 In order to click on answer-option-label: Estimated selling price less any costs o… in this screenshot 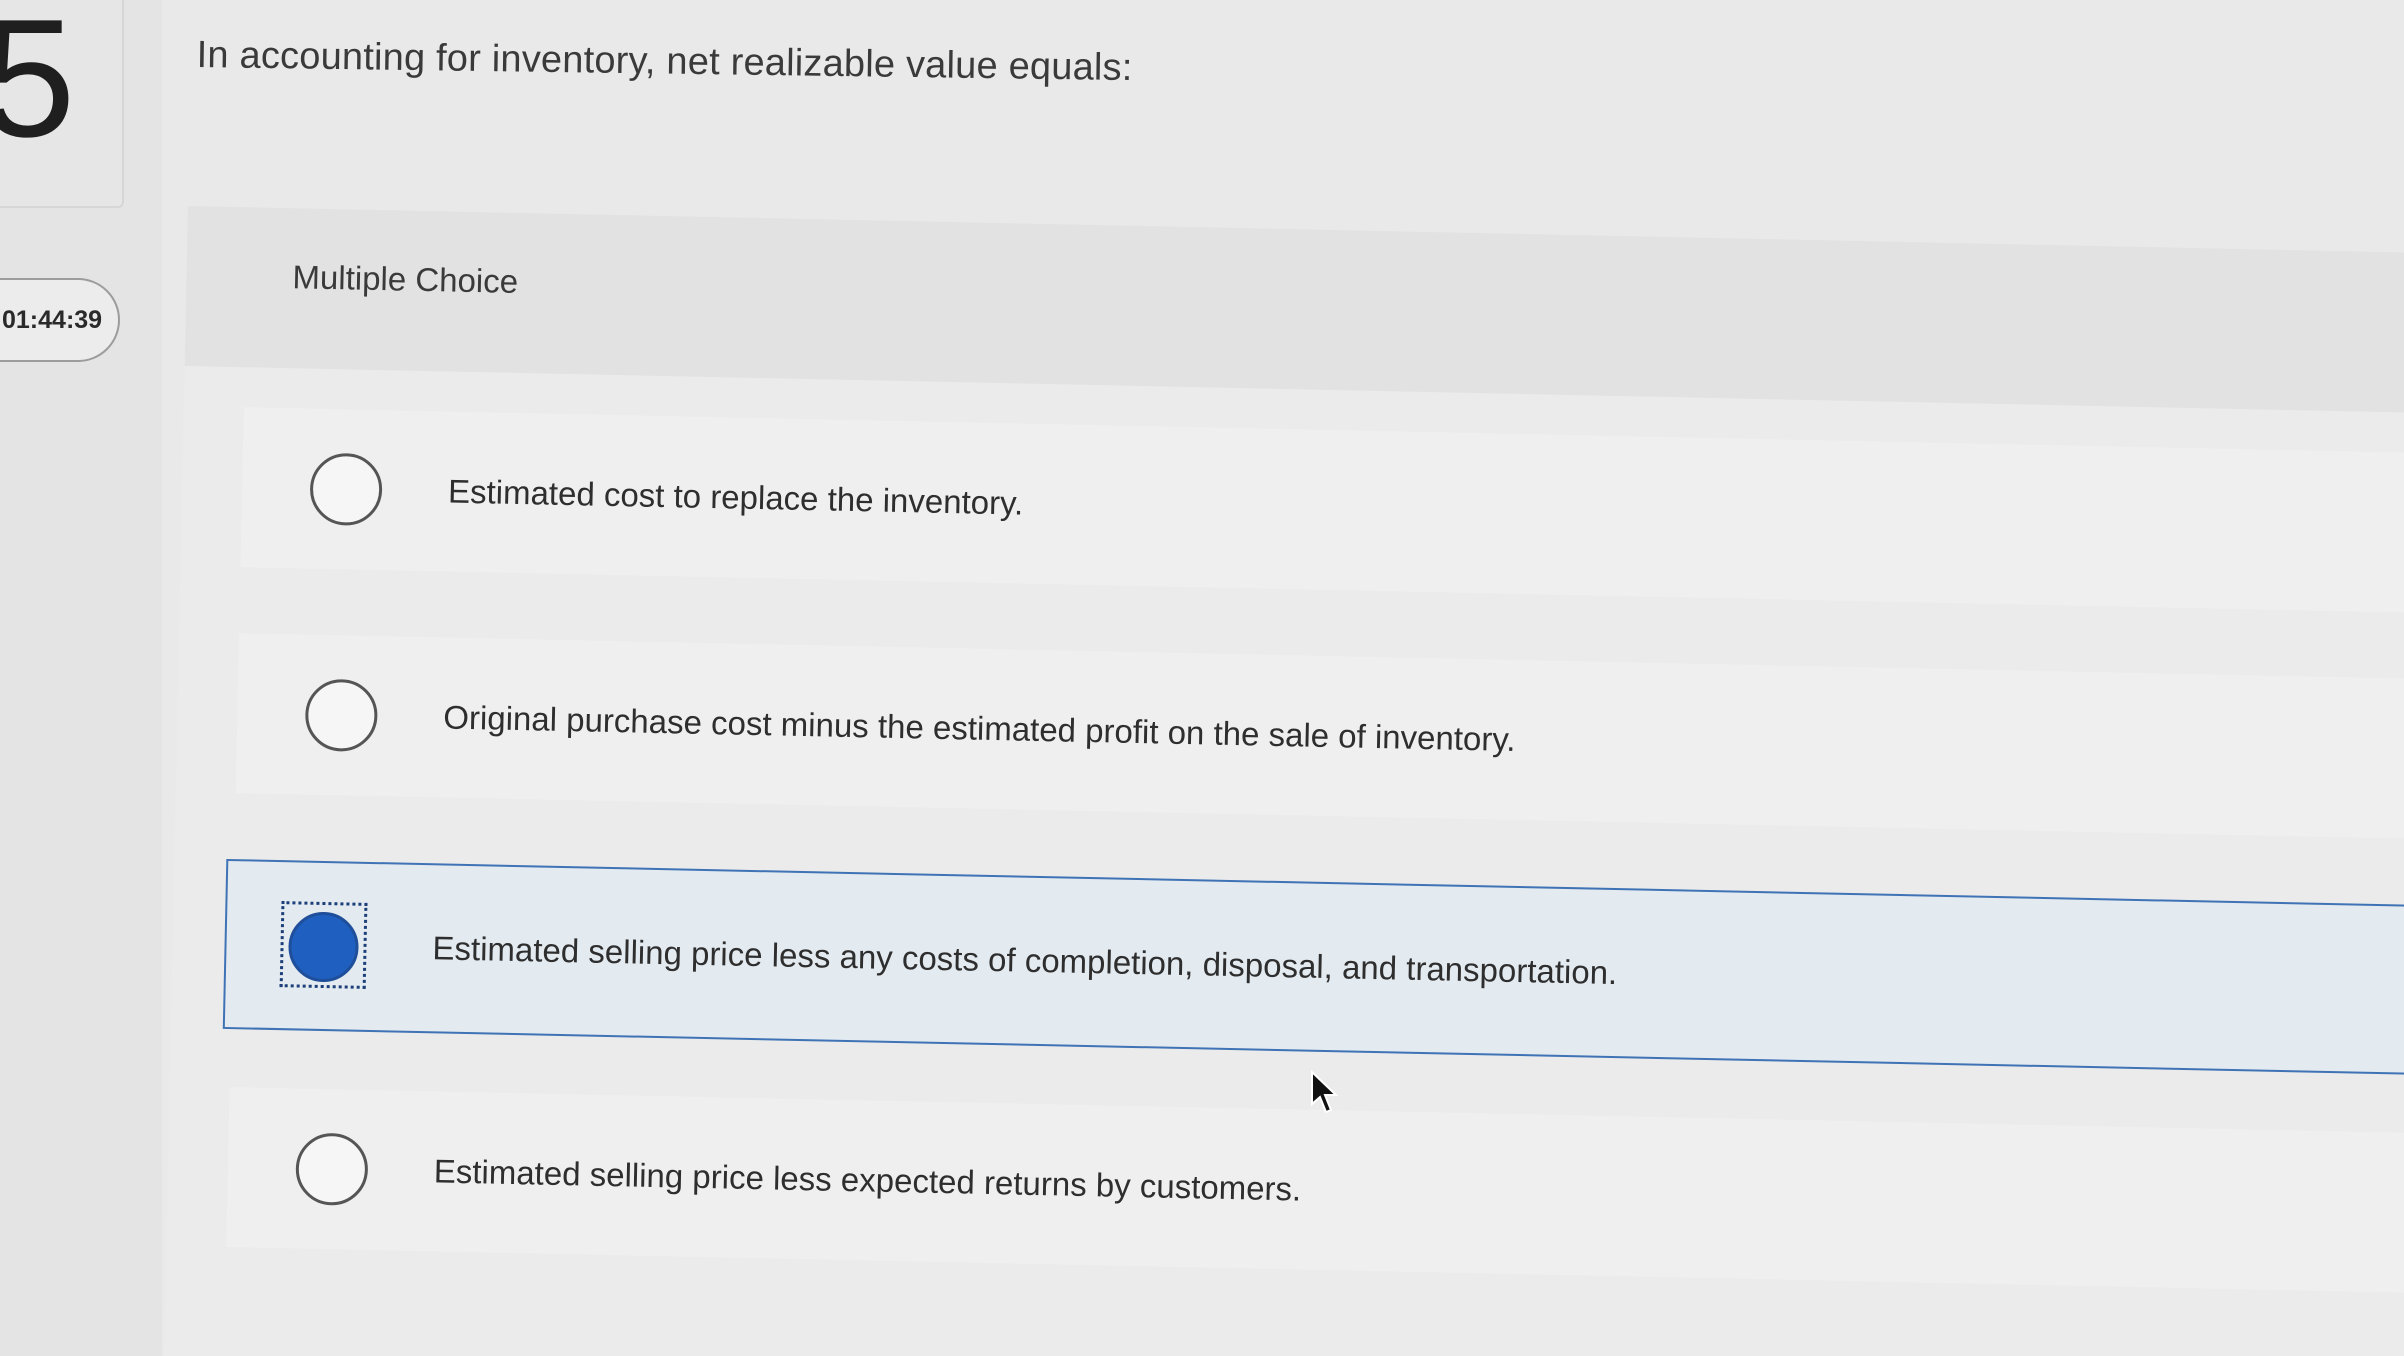, I will do `click(1025, 960)`.